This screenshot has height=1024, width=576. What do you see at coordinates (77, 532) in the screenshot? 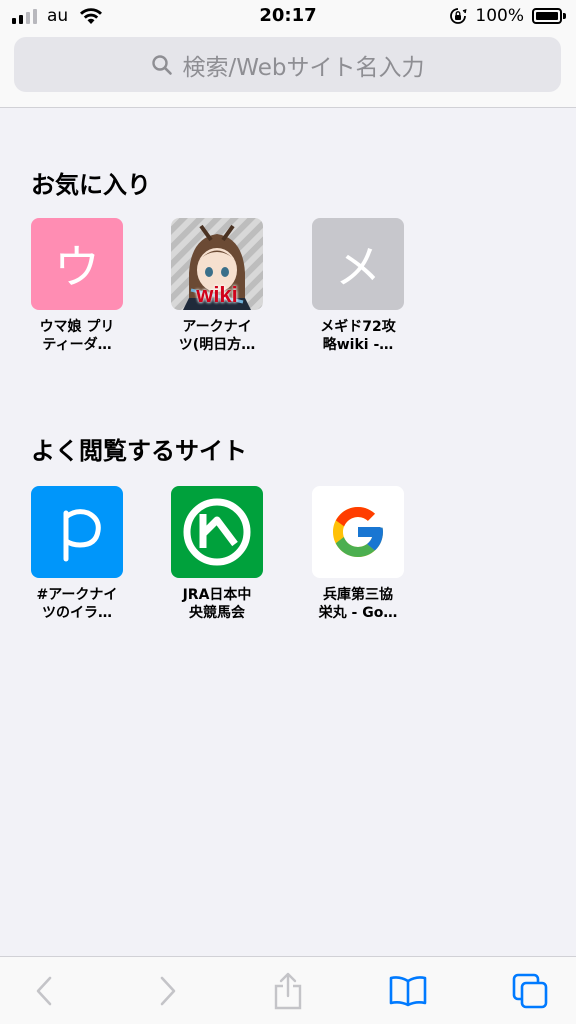
I see `pixiv-icon` at bounding box center [77, 532].